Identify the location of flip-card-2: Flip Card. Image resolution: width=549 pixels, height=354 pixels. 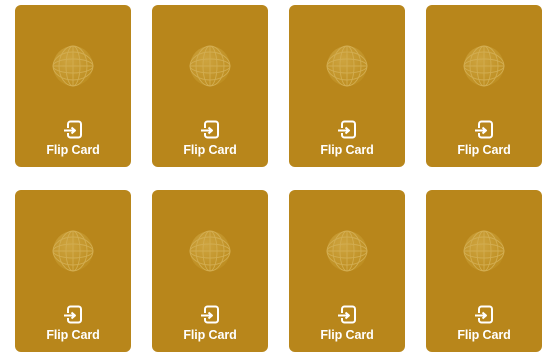
(210, 86).